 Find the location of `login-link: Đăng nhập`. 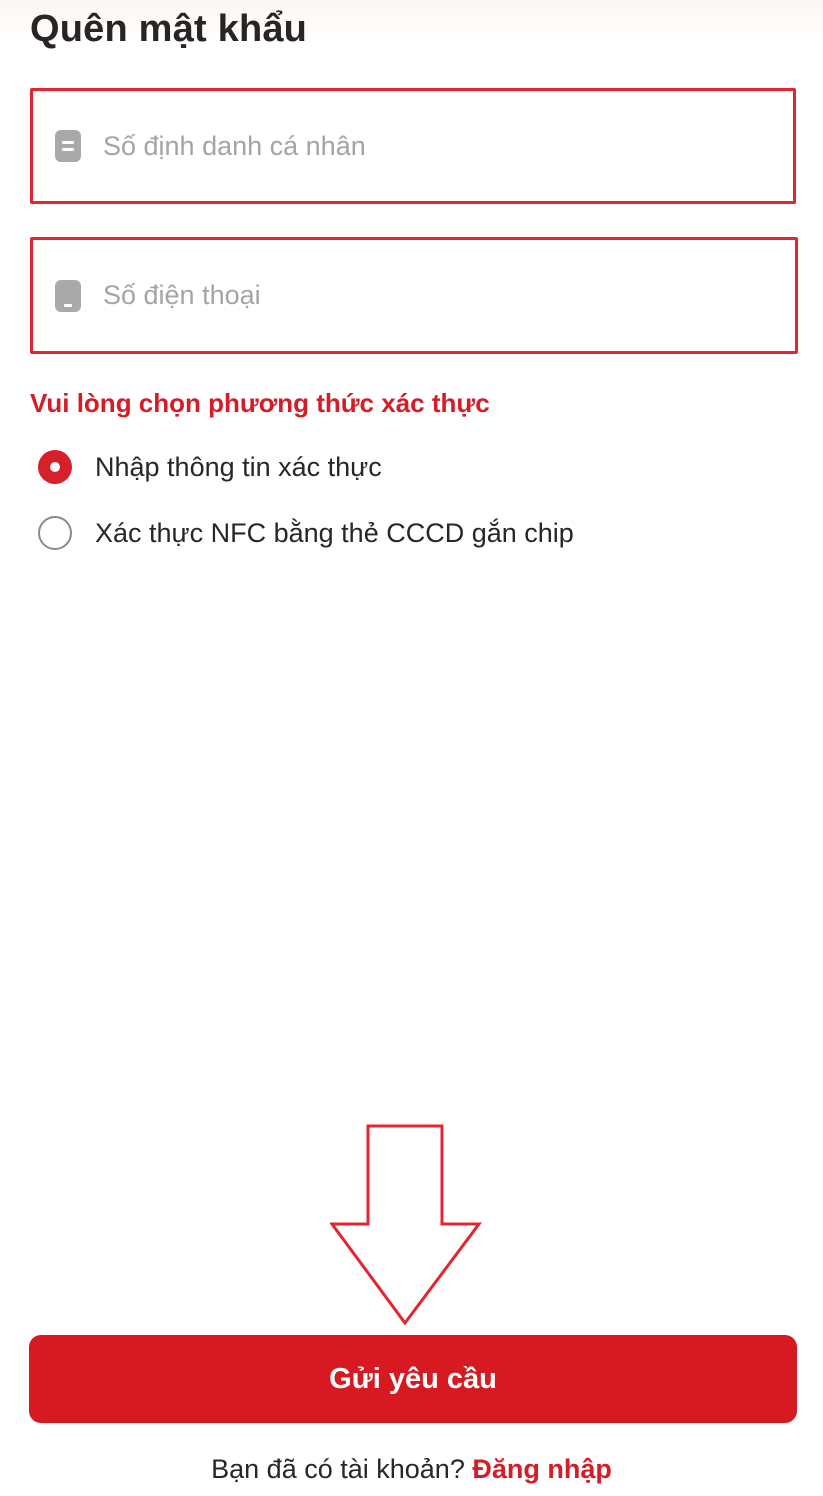

login-link: Đăng nhập is located at coordinates (542, 1469).